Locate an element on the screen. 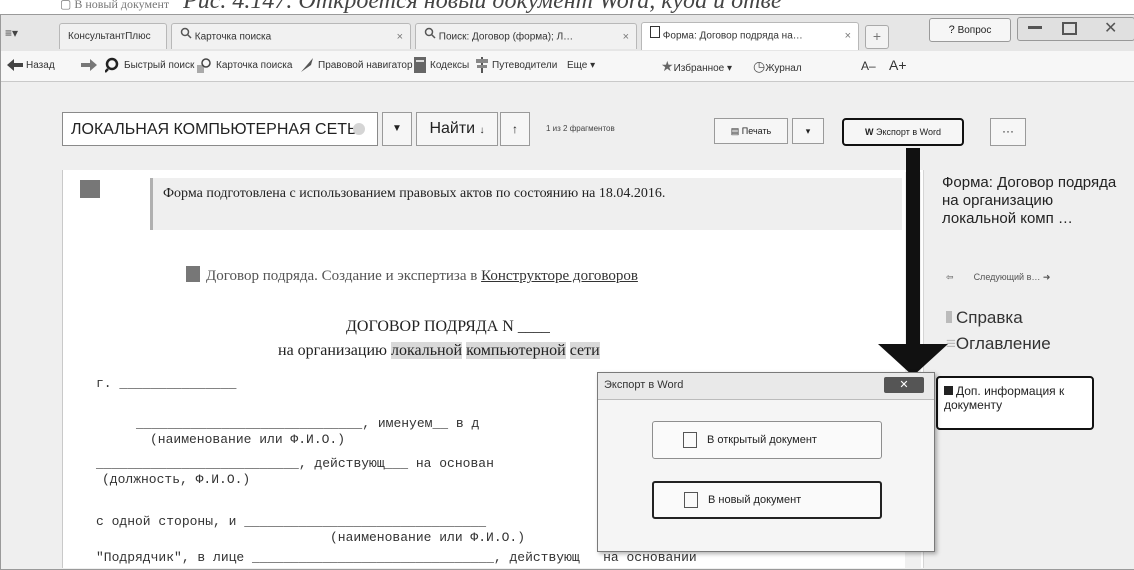  print-label: Печать is located at coordinates (756, 131).